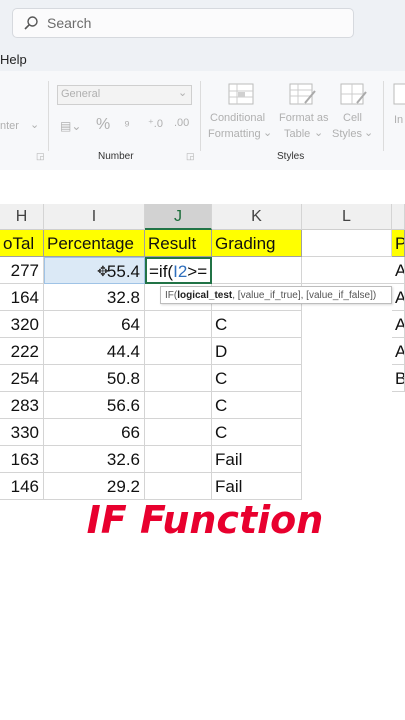 This screenshot has height=720, width=405. I want to click on percent-style-icon: %, so click(103, 125).